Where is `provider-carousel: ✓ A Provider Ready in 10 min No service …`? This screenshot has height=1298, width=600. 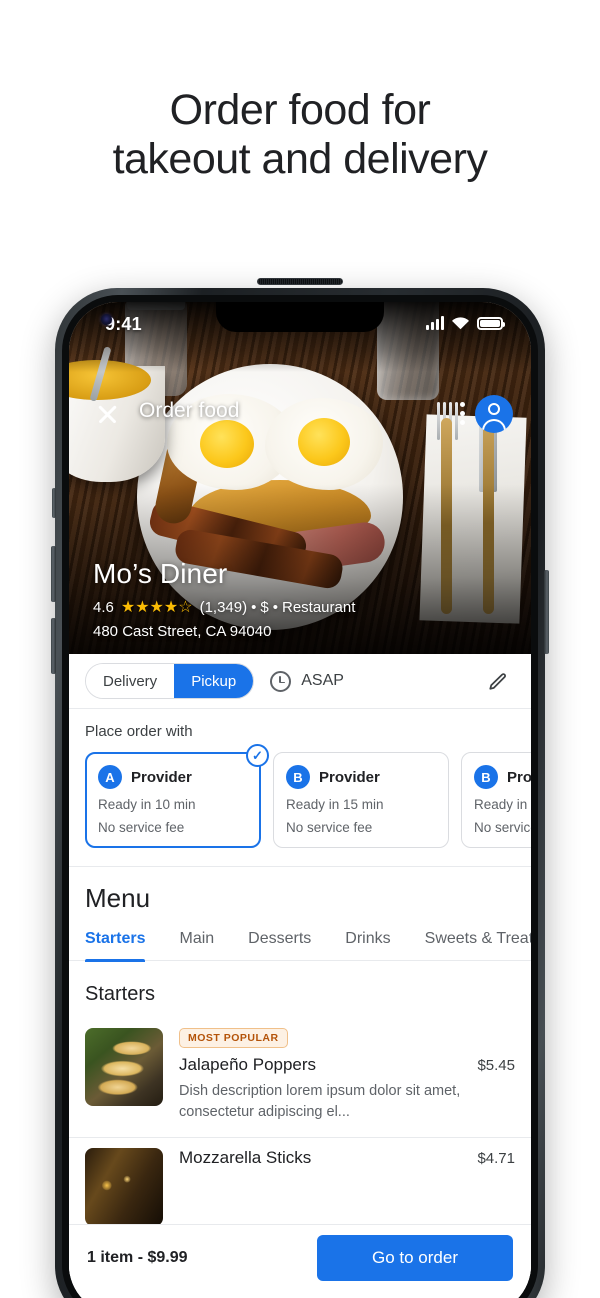
provider-carousel: ✓ A Provider Ready in 10 min No service … is located at coordinates (300, 803).